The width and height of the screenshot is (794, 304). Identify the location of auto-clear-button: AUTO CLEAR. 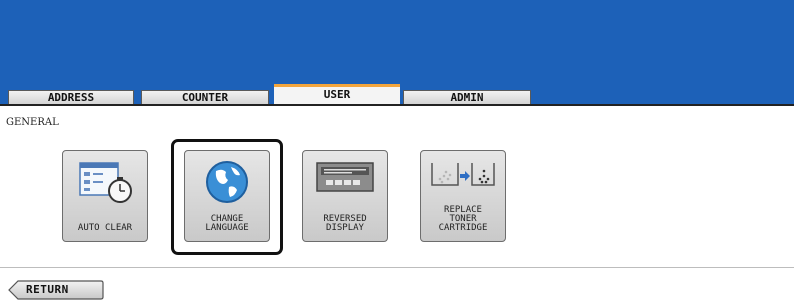
(105, 196).